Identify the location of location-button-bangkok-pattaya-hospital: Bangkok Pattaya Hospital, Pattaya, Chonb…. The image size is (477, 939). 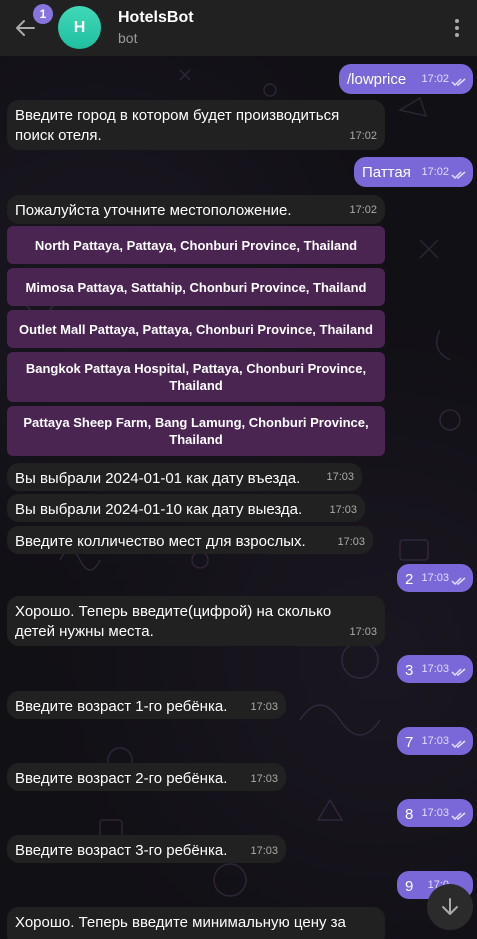
(196, 377).